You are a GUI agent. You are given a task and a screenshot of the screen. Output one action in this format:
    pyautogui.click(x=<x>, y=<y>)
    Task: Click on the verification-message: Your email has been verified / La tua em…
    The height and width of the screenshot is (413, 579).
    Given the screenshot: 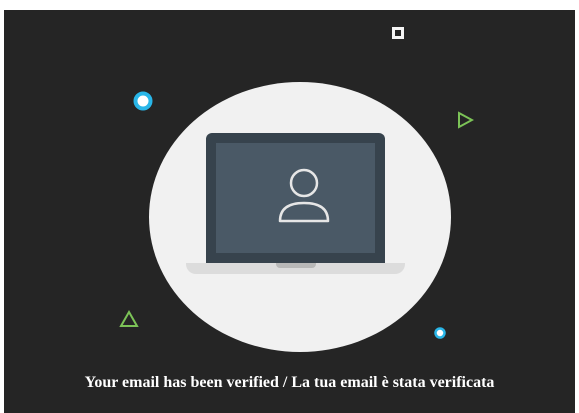 What is the action you would take?
    pyautogui.click(x=289, y=382)
    